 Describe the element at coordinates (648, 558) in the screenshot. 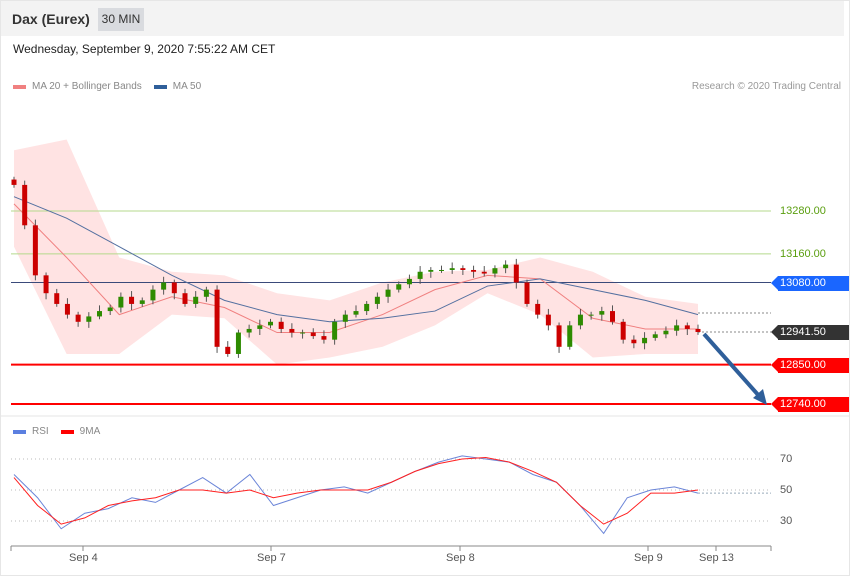

I see `x-label: Sep 9` at that location.